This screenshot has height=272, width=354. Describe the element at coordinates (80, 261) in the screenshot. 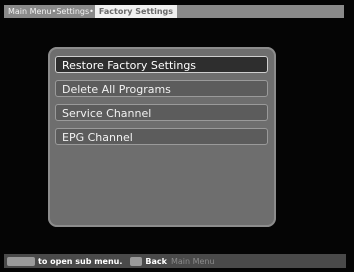

I see `ok-key-hint: to open sub menu.` at that location.